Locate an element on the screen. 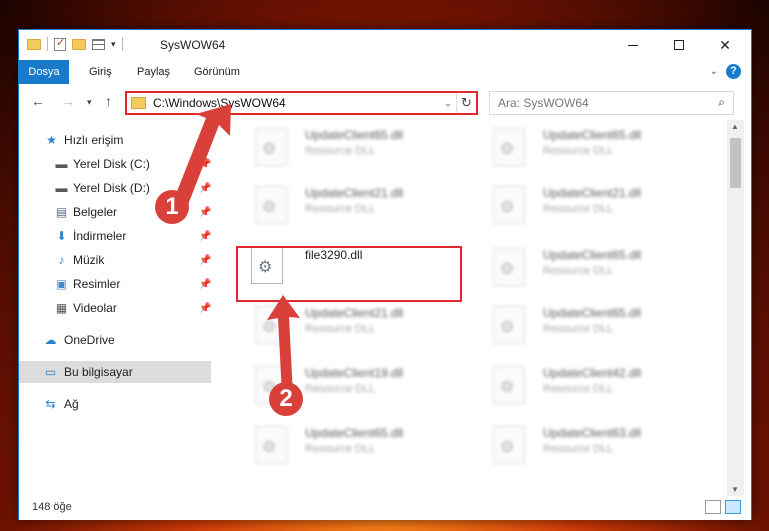 This screenshot has height=531, width=769. file-name: UpdateClient19.dll is located at coordinates (354, 373).